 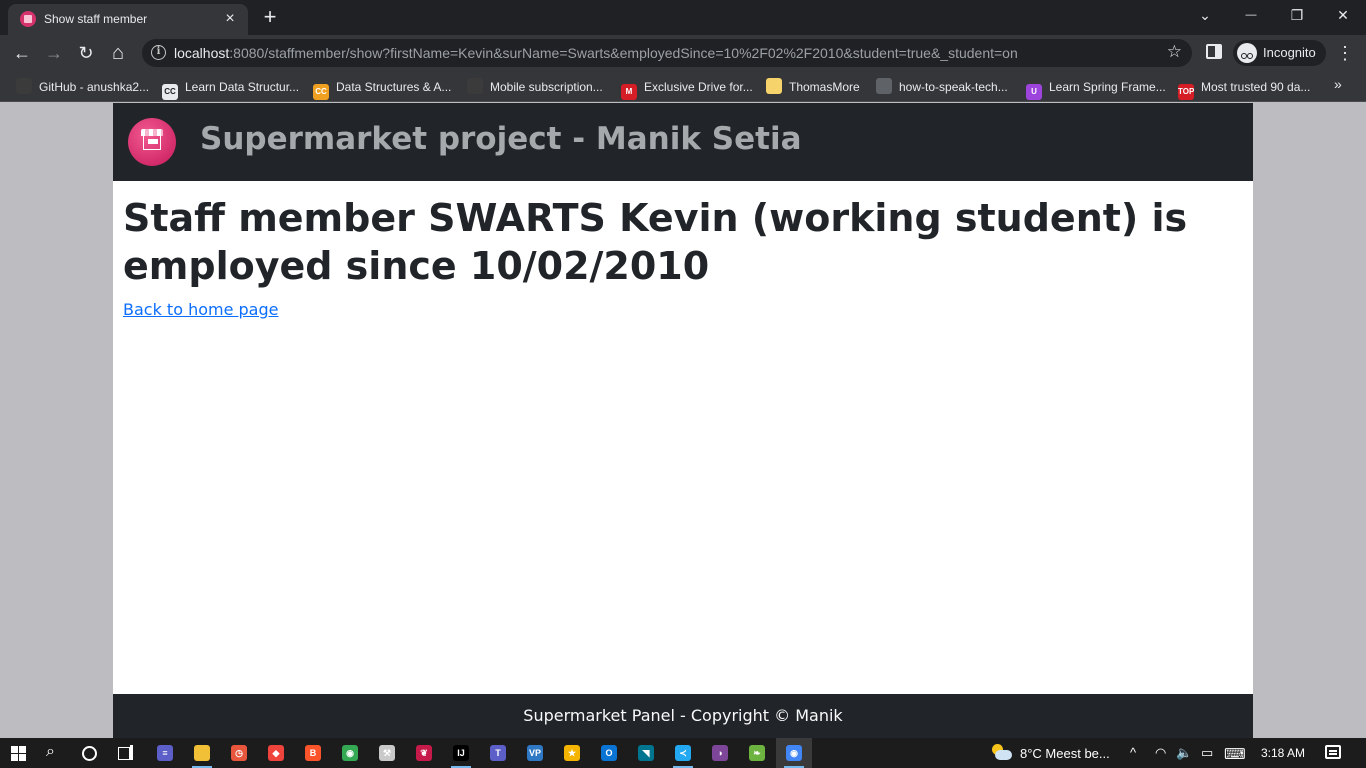 I want to click on tool-icon: ⚒, so click(x=387, y=753).